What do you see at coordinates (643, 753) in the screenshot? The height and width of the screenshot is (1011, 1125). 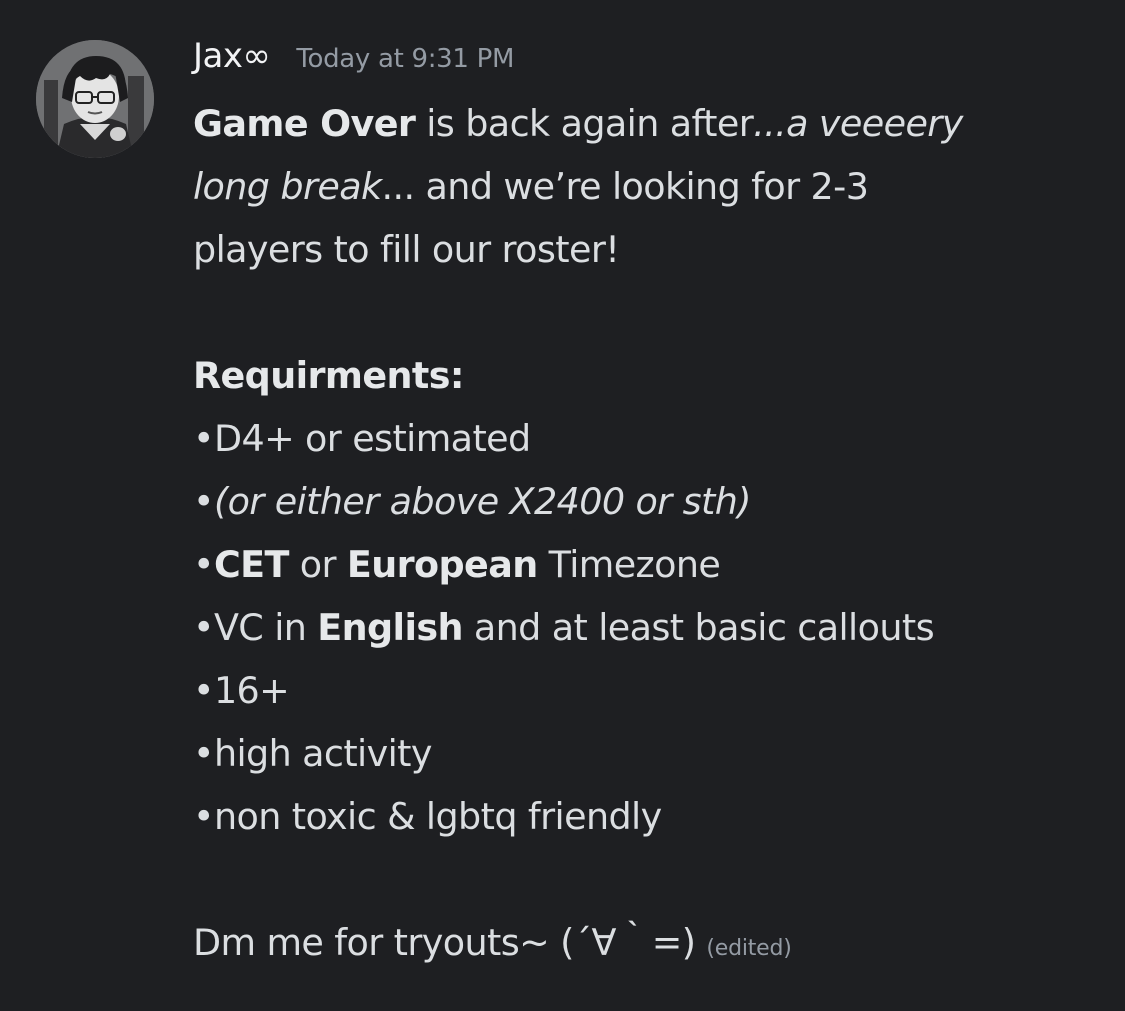 I see `requirement-item: •high activity` at bounding box center [643, 753].